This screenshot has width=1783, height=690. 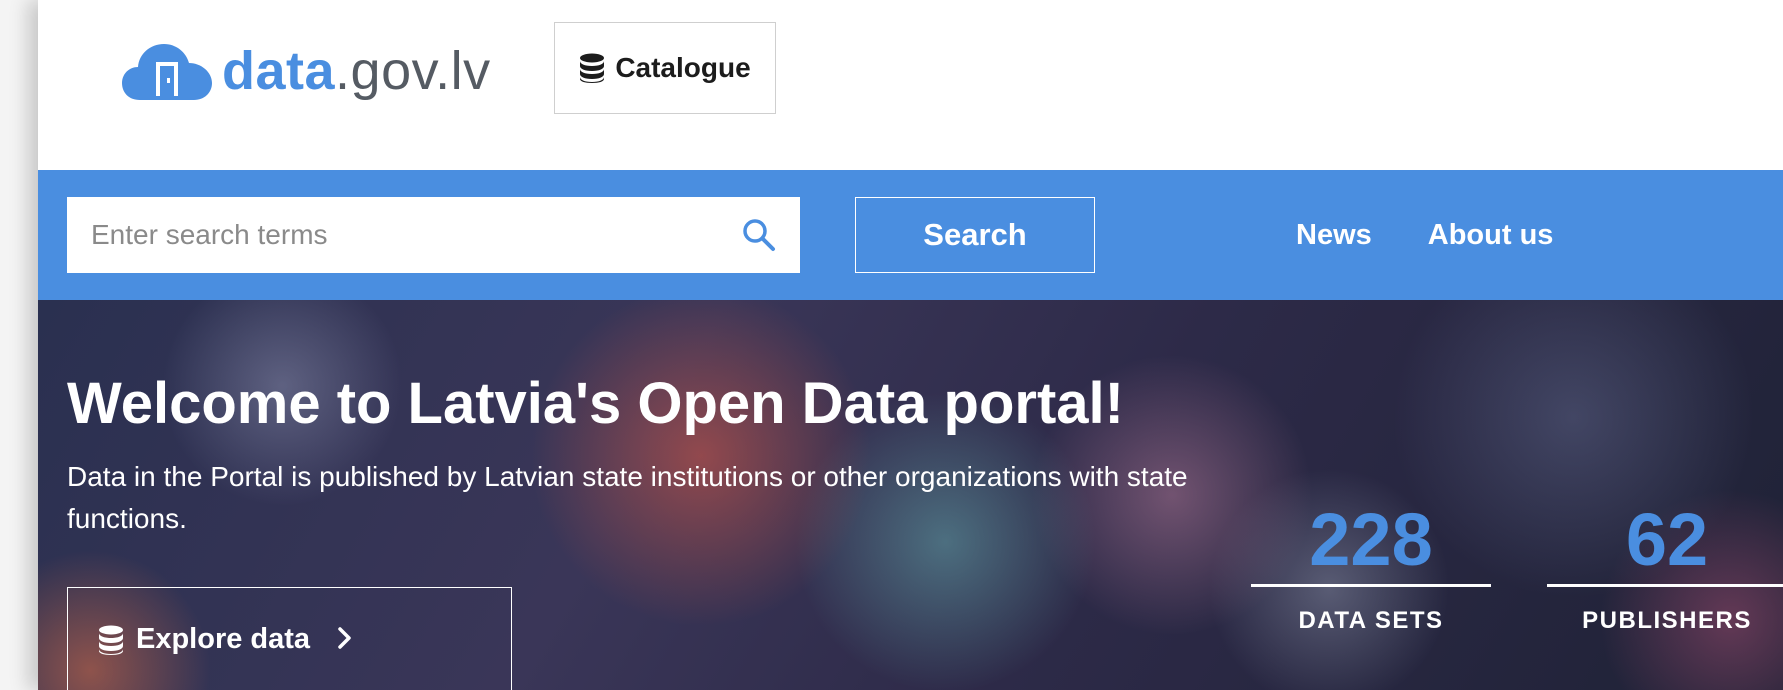 I want to click on cloud-door-icon, so click(x=167, y=72).